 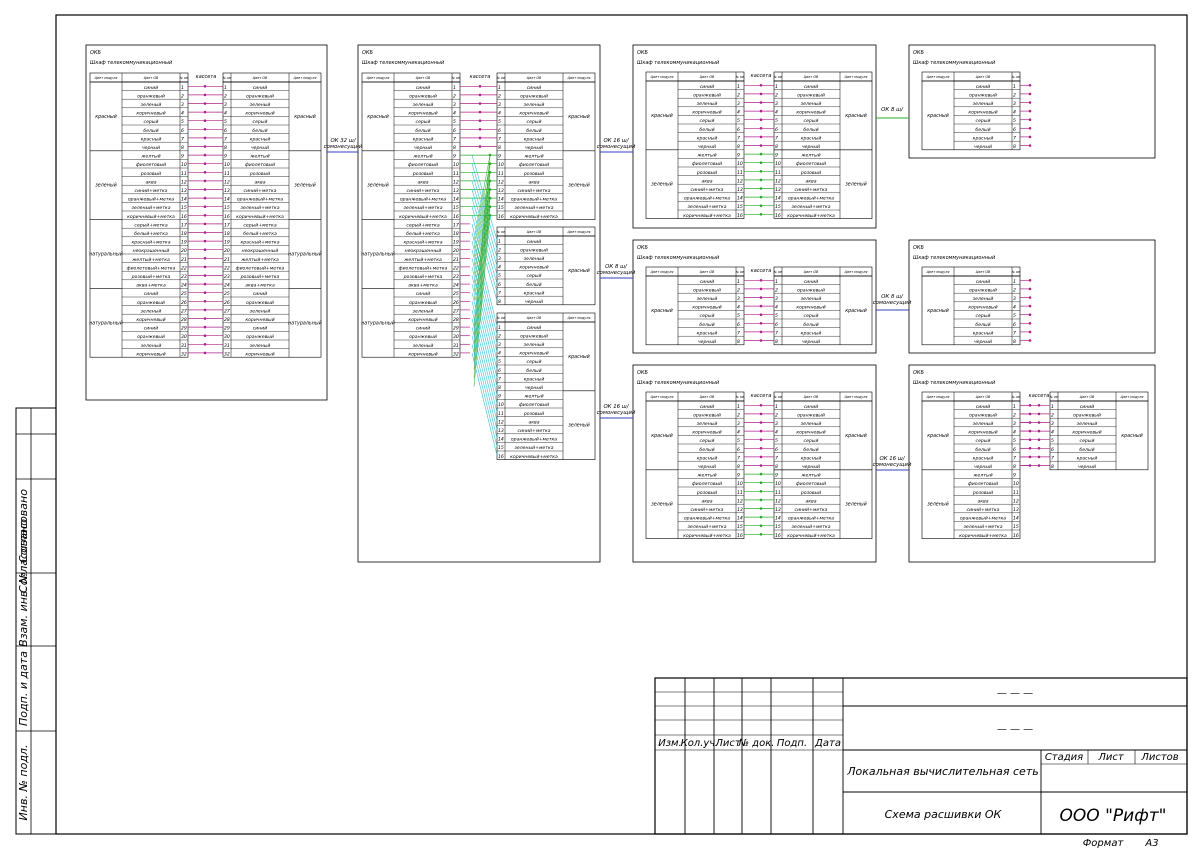 What do you see at coordinates (456, 337) in the screenshot?
I see `fiber-number: 30` at bounding box center [456, 337].